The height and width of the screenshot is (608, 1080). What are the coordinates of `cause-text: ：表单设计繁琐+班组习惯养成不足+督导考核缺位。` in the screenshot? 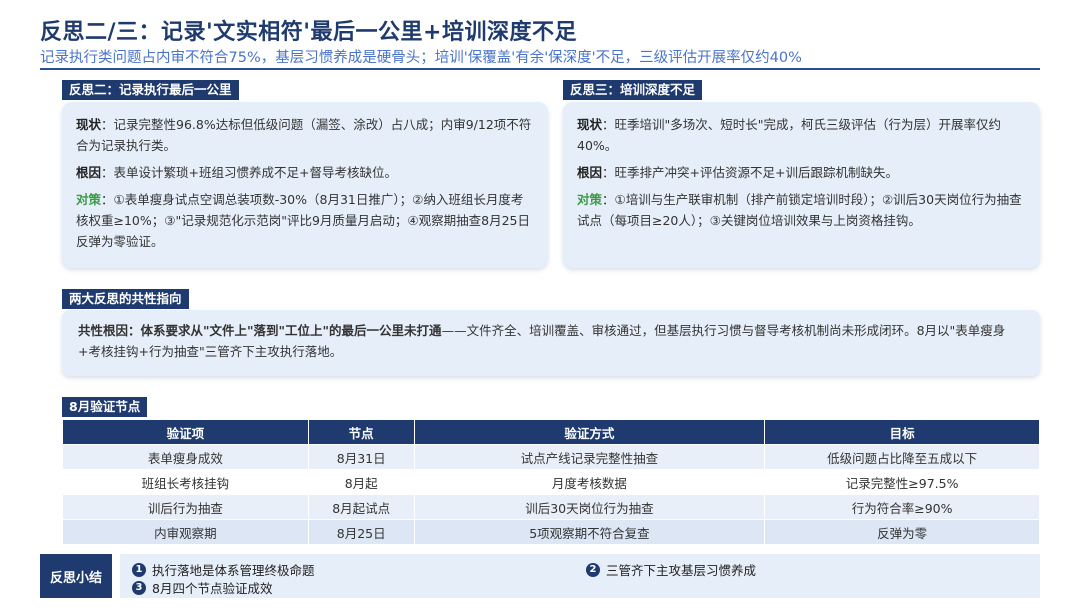 It's located at (249, 172).